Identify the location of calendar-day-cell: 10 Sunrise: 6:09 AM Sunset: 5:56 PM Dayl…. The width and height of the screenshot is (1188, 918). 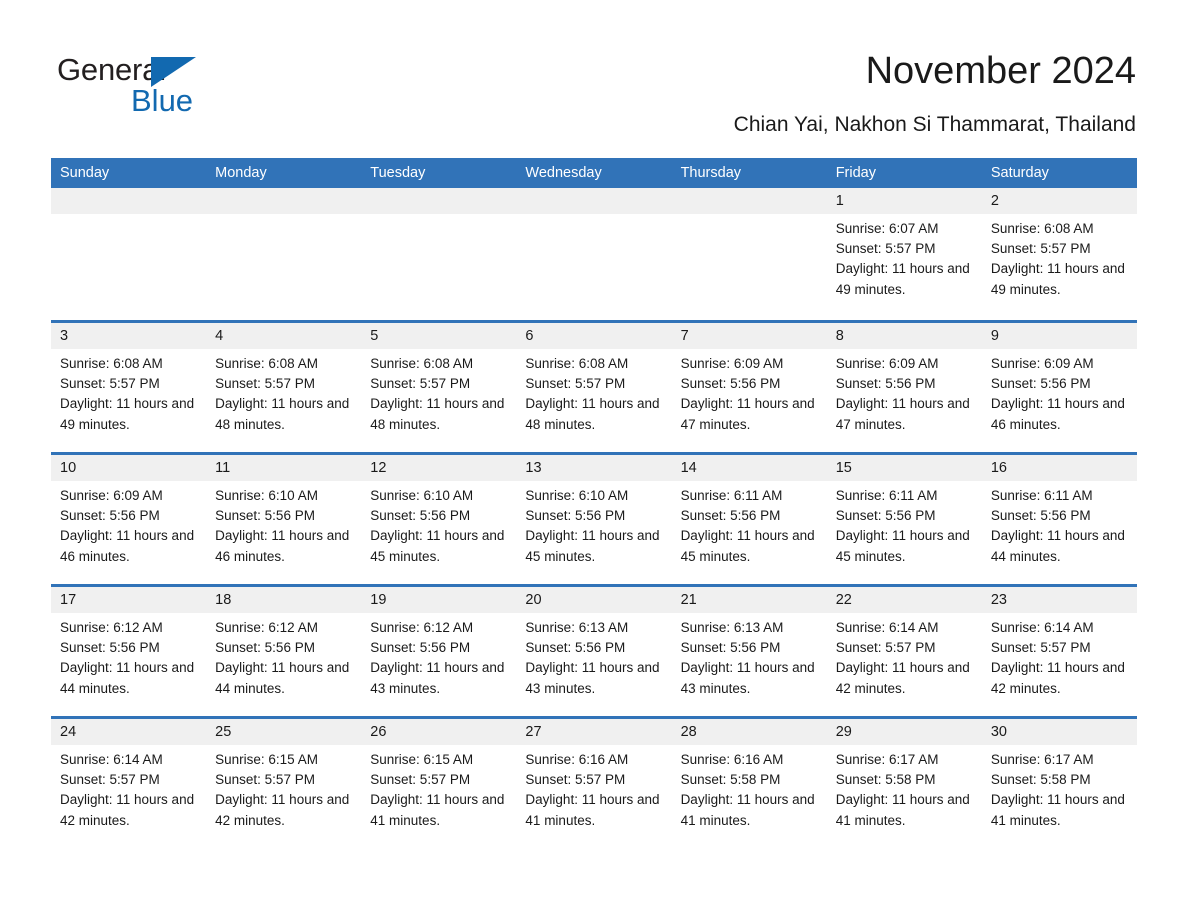
(129, 519).